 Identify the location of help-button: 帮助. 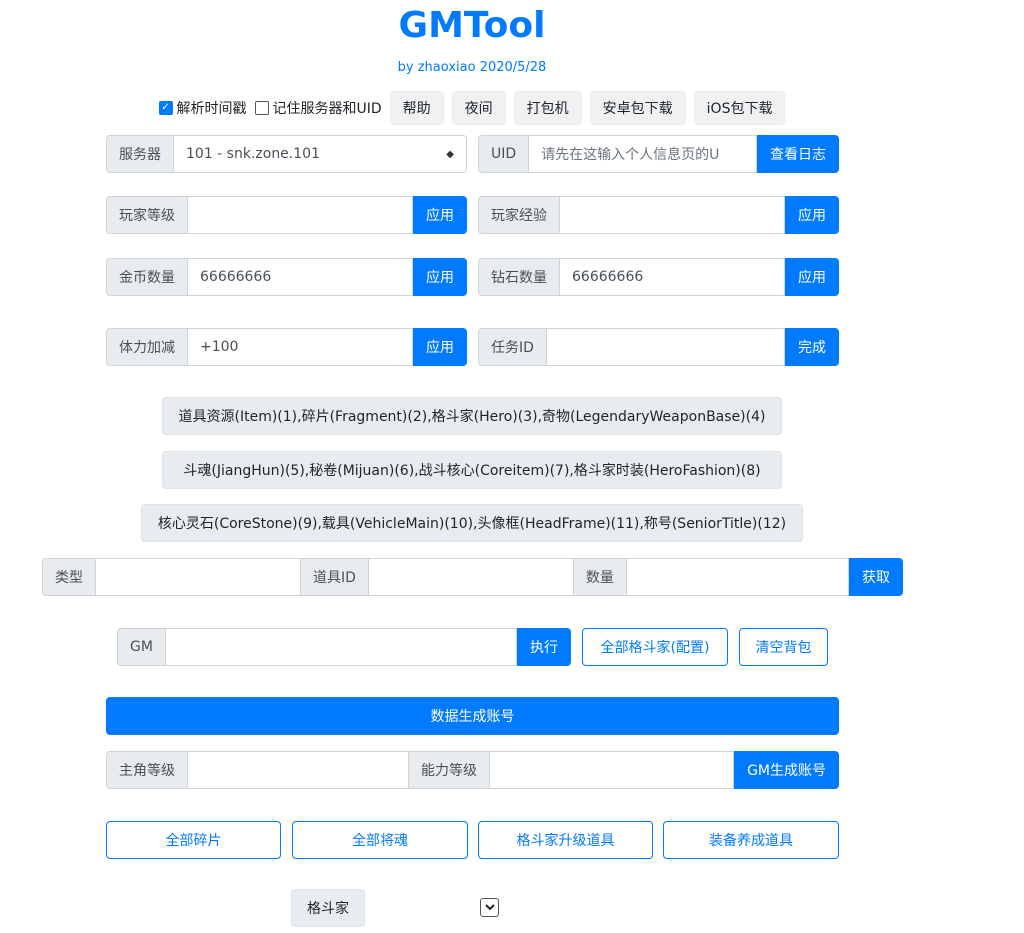
(416, 108).